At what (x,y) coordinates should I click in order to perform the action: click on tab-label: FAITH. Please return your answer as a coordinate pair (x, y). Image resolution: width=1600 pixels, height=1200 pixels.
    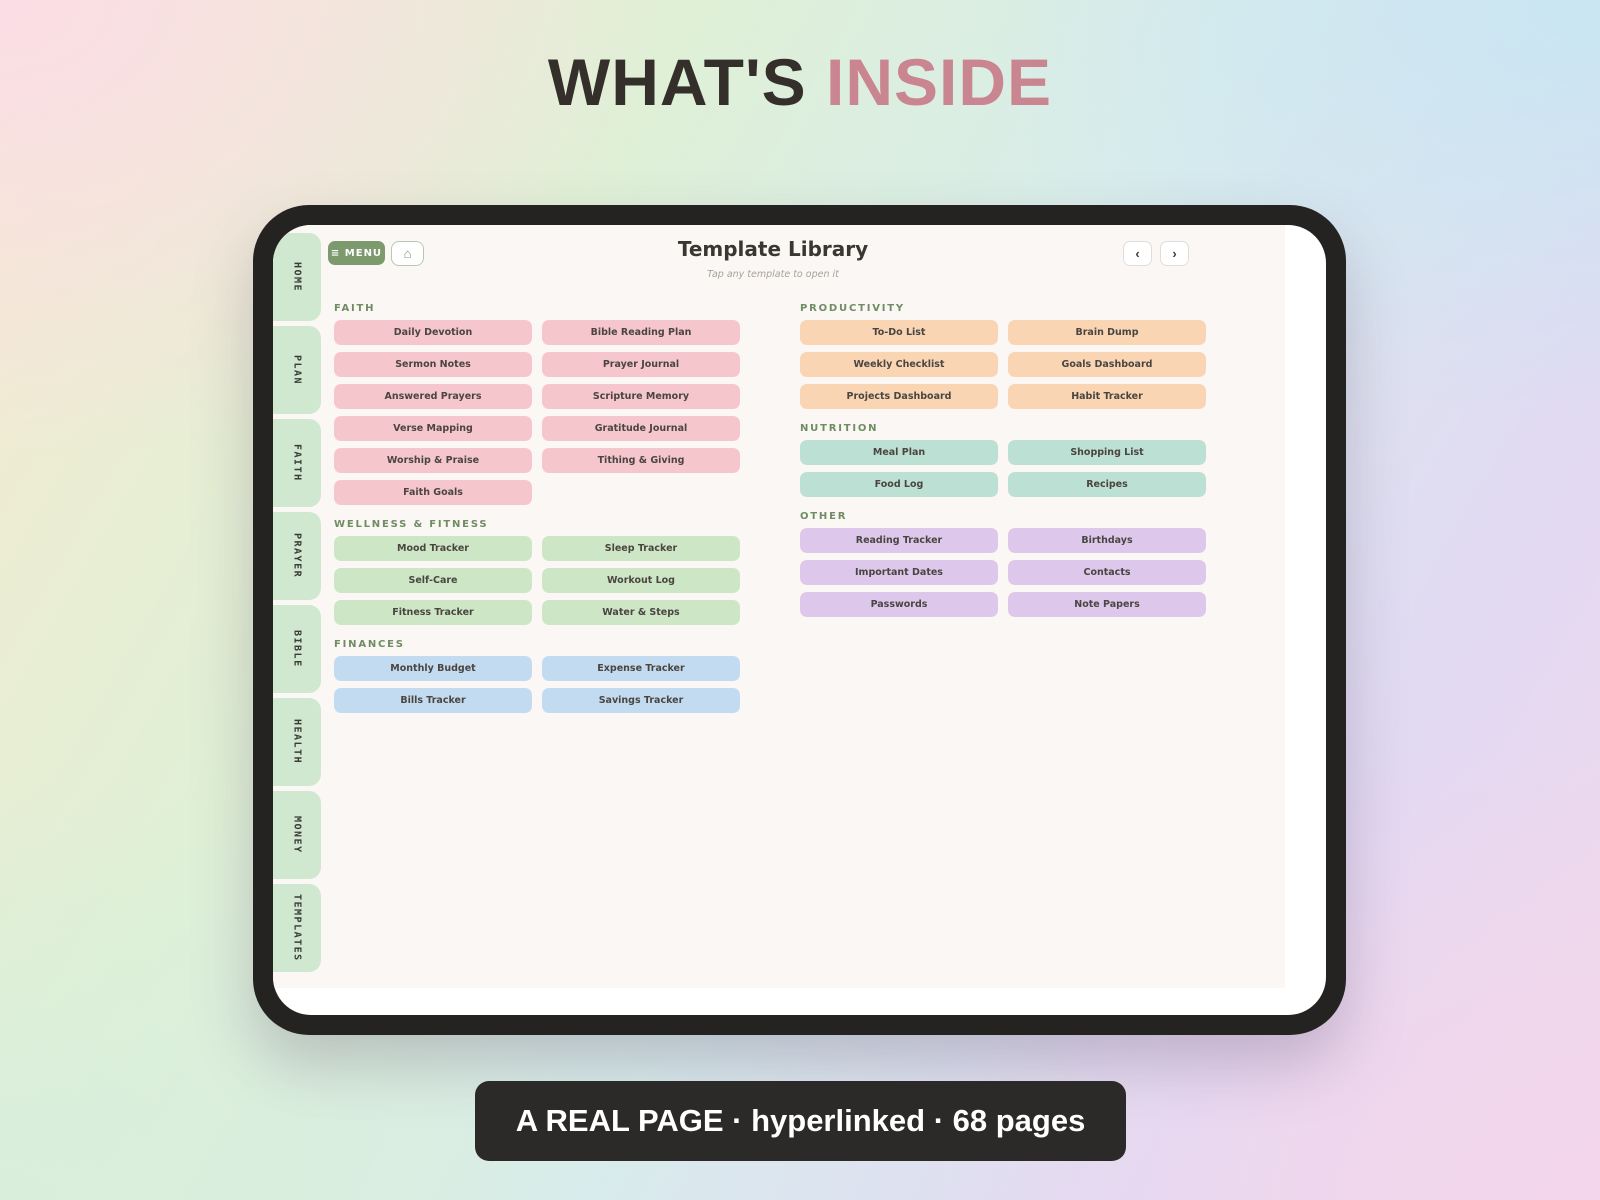
    Looking at the image, I should click on (297, 463).